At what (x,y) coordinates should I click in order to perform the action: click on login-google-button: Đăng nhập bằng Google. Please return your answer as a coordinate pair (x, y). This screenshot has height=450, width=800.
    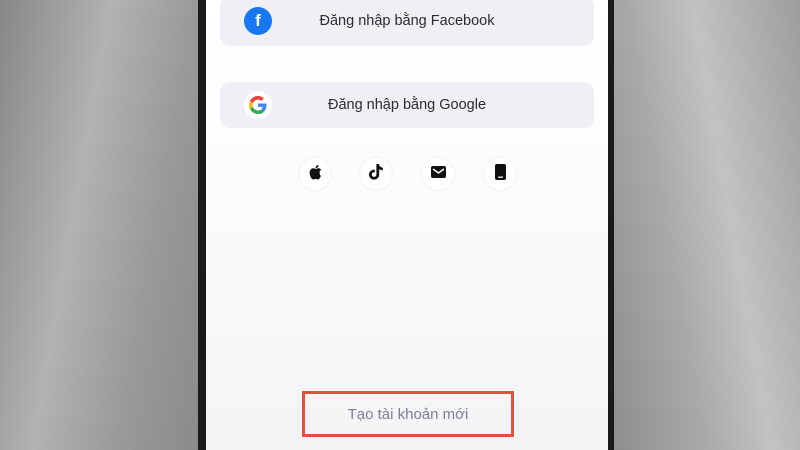
    Looking at the image, I should click on (407, 105).